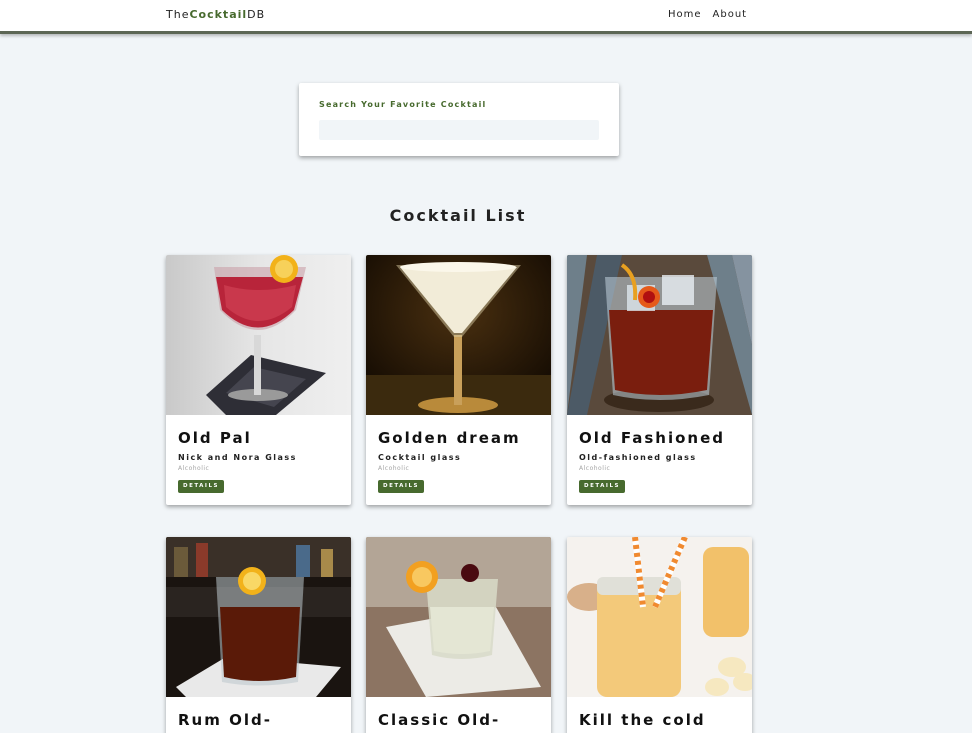 This screenshot has width=972, height=733. I want to click on logo: TheCocktailDB, so click(215, 14).